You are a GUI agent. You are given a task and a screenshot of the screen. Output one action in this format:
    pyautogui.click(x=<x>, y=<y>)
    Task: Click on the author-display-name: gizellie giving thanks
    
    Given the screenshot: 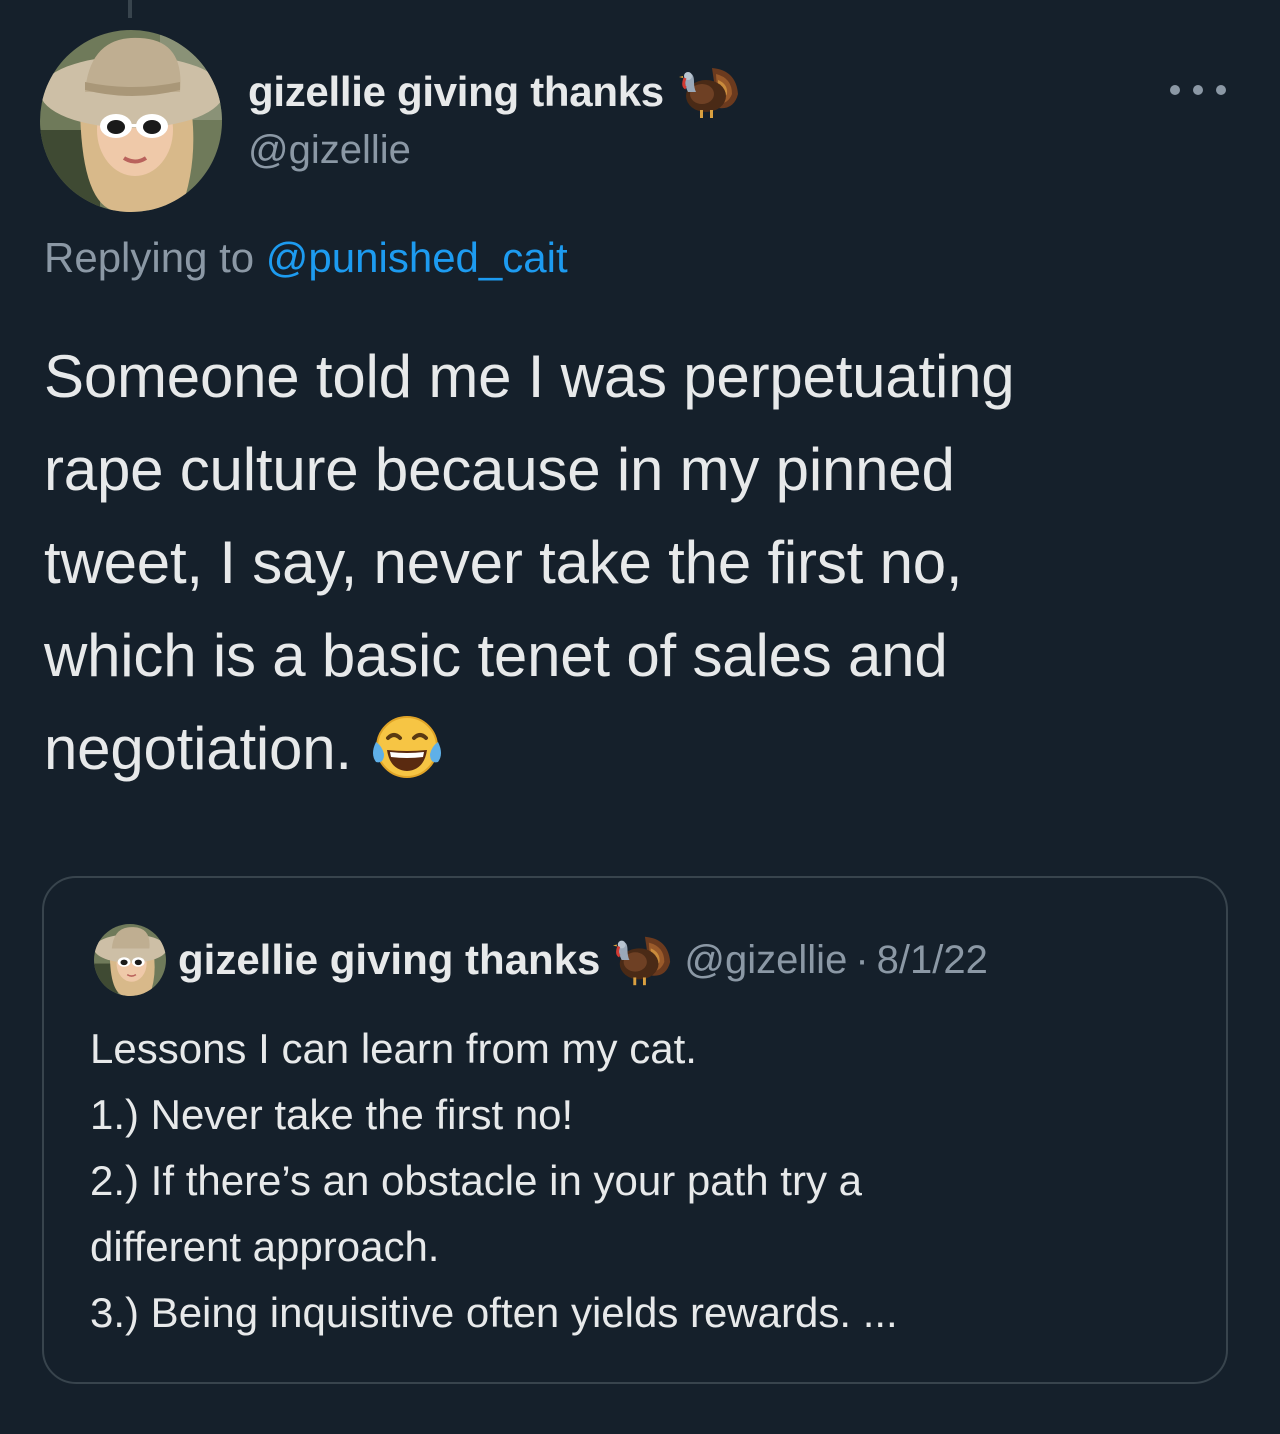 What is the action you would take?
    pyautogui.click(x=456, y=92)
    